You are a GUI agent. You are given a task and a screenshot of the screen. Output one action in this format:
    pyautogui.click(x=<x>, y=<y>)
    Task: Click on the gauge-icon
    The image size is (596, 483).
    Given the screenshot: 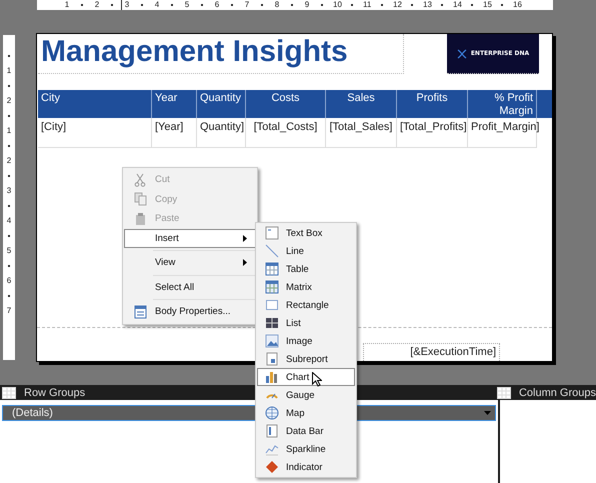 What is the action you would take?
    pyautogui.click(x=272, y=395)
    